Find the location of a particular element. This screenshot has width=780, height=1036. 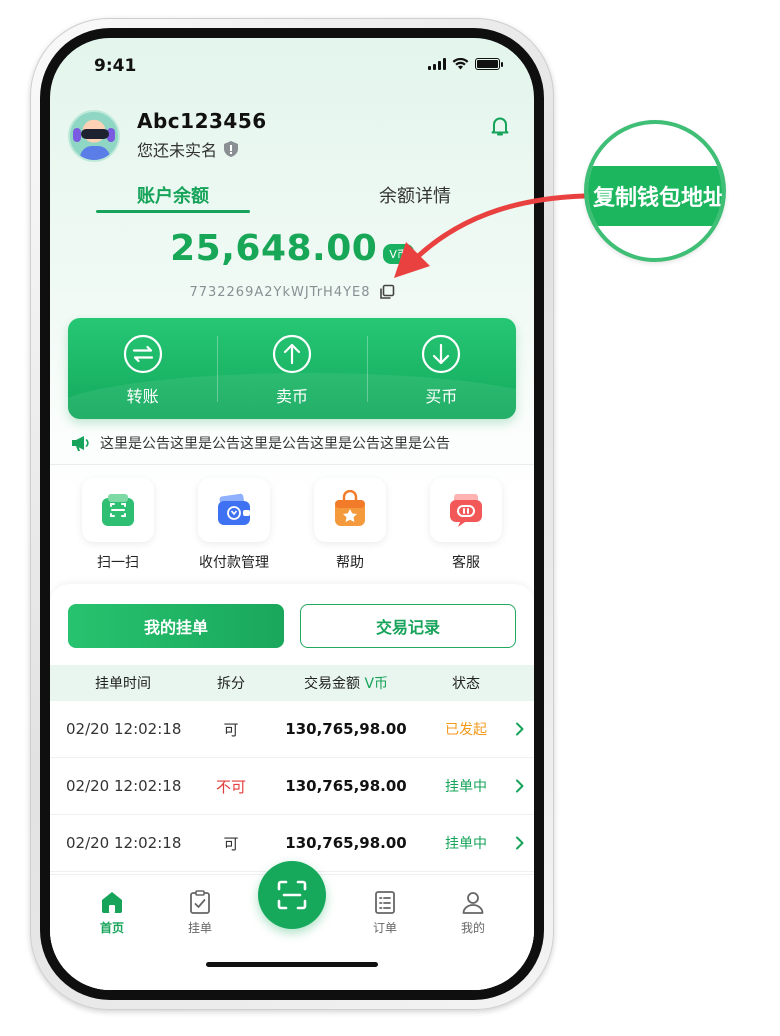

username: Abc123456 is located at coordinates (202, 121).